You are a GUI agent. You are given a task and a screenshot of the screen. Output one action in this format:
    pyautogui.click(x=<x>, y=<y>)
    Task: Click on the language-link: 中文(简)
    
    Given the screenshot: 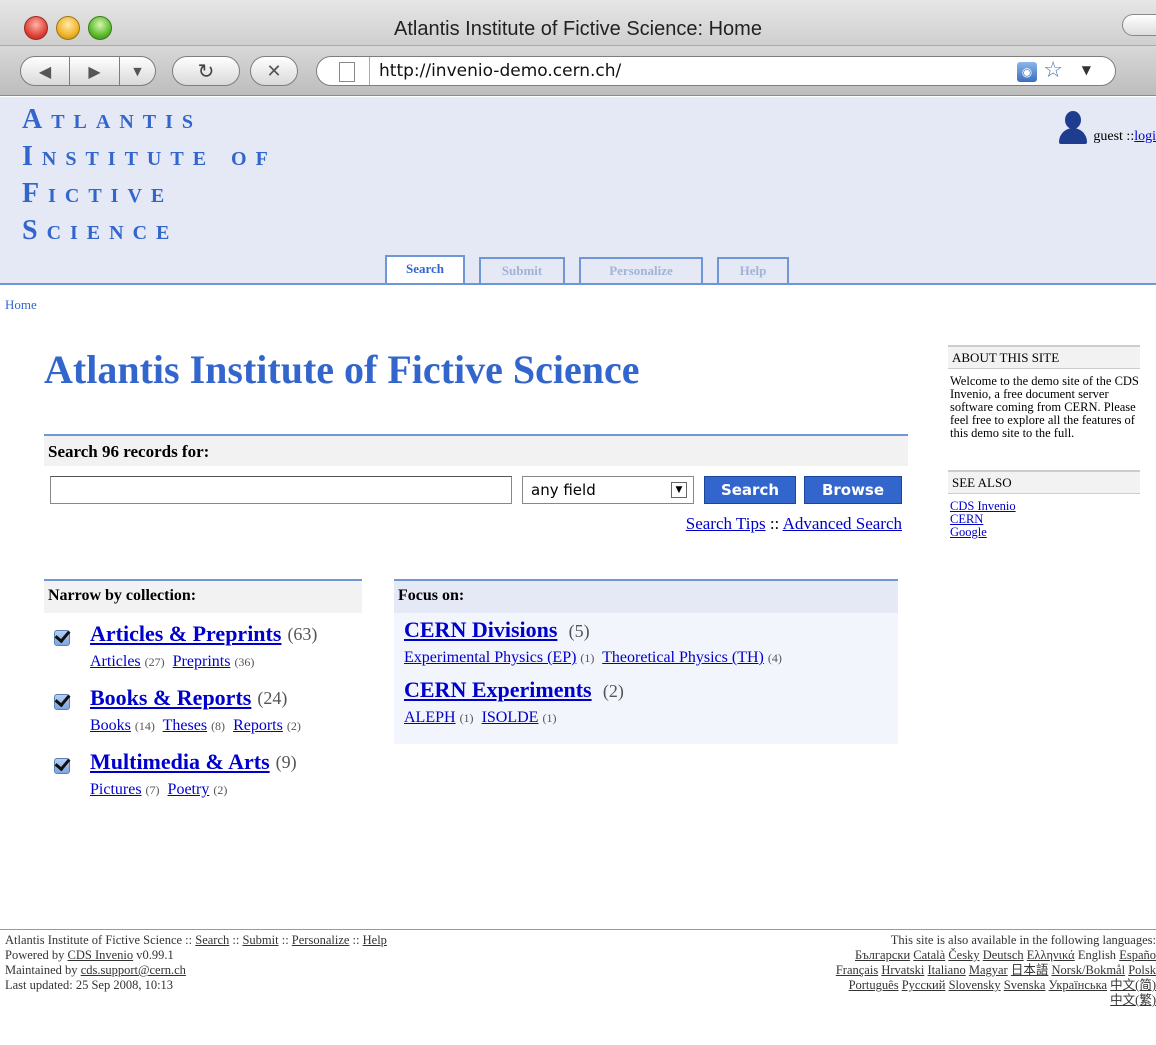 What is the action you would take?
    pyautogui.click(x=1133, y=985)
    